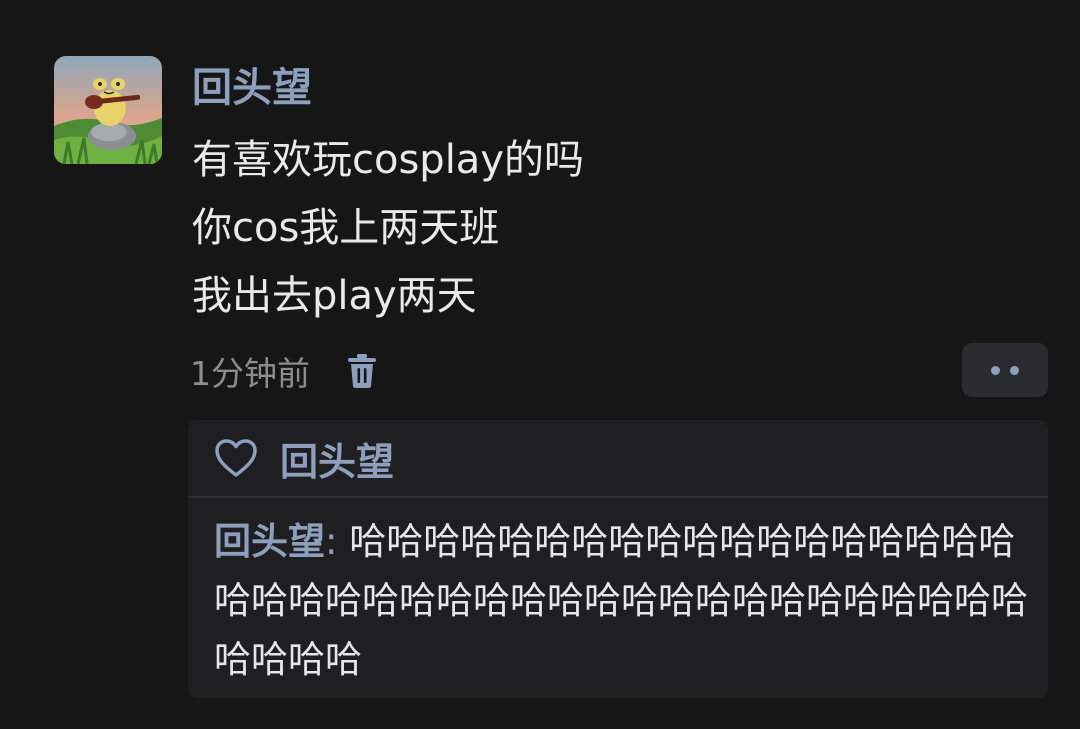  I want to click on post-author-name: 回头望, so click(252, 88).